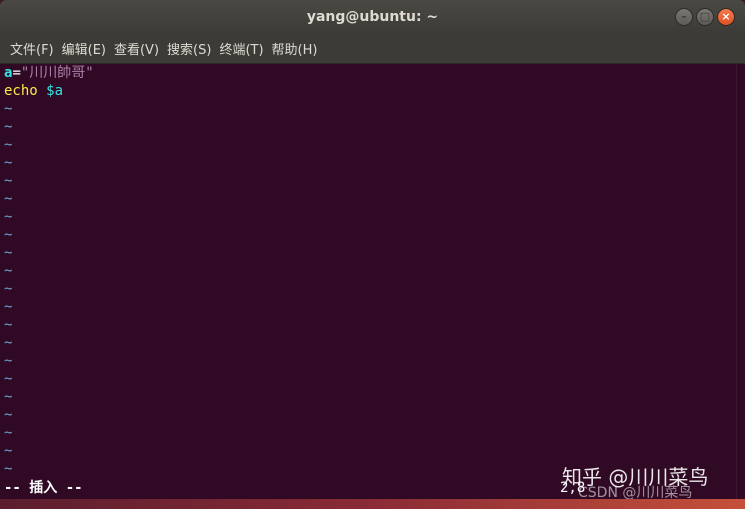 The height and width of the screenshot is (509, 745). Describe the element at coordinates (136, 48) in the screenshot. I see `menu-view: 查看(V)` at that location.